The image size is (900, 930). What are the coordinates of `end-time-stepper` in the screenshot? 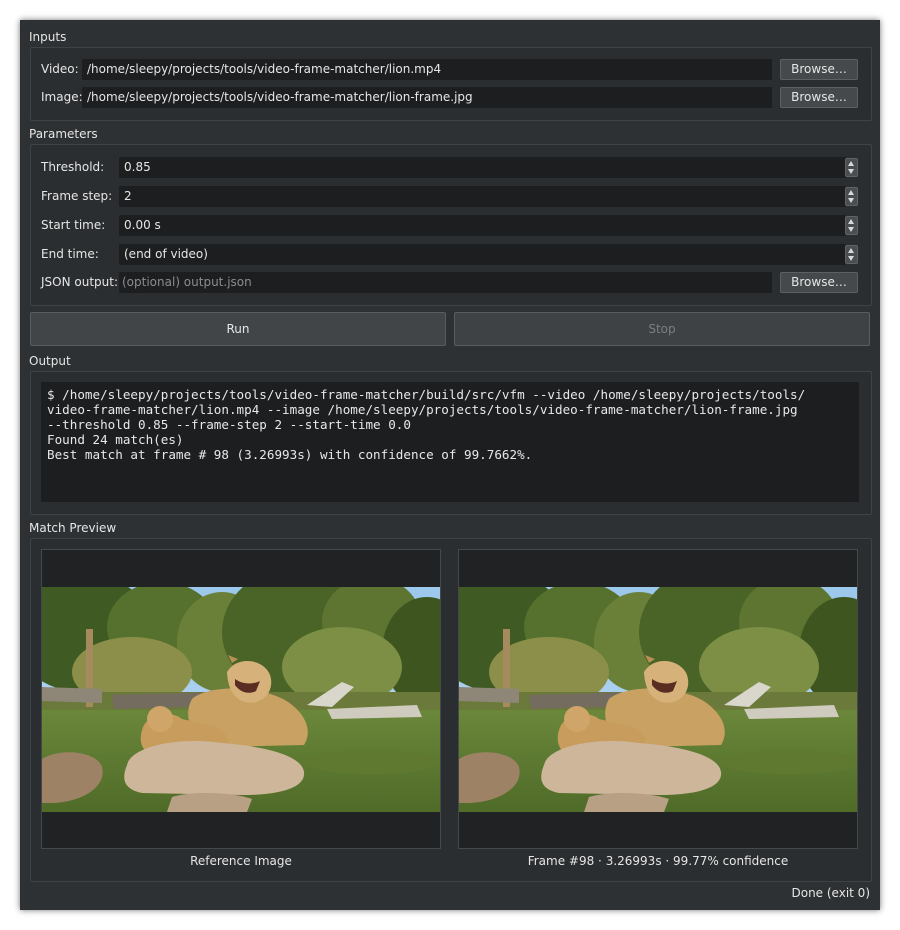 It's located at (851, 254).